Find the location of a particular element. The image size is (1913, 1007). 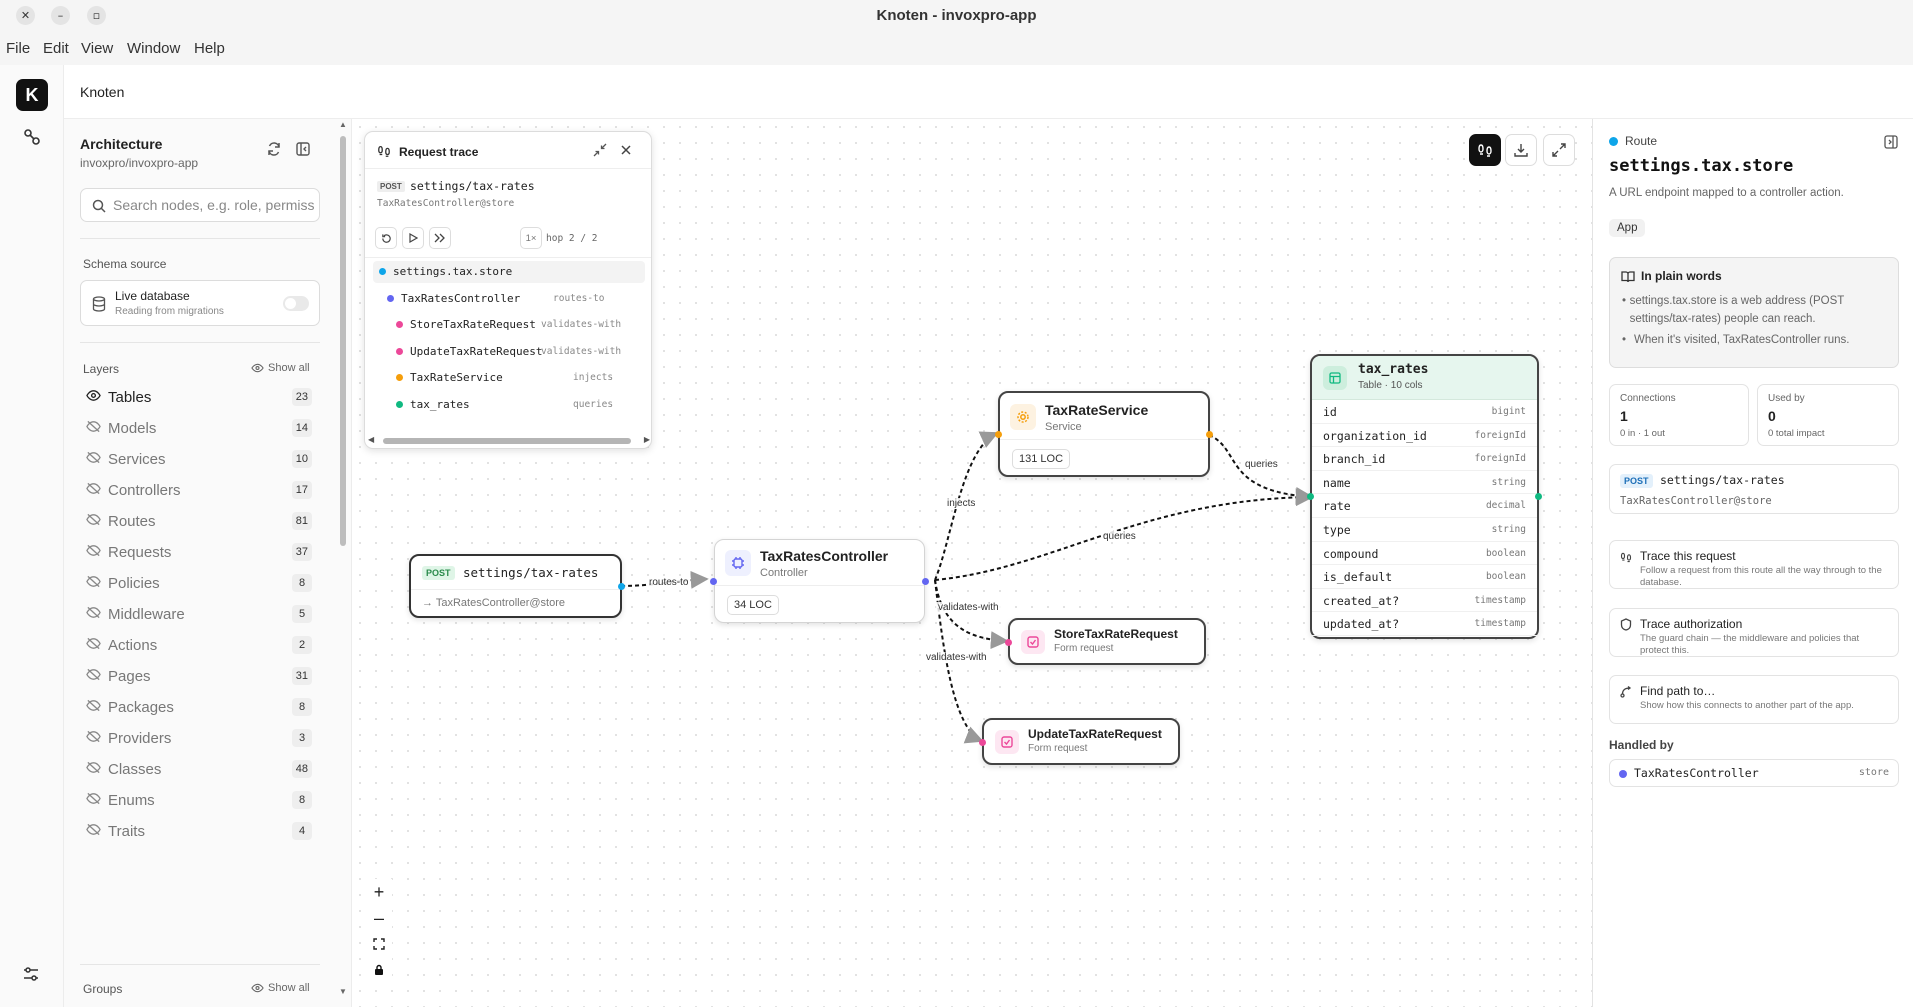

menu-window: Window is located at coordinates (153, 48).